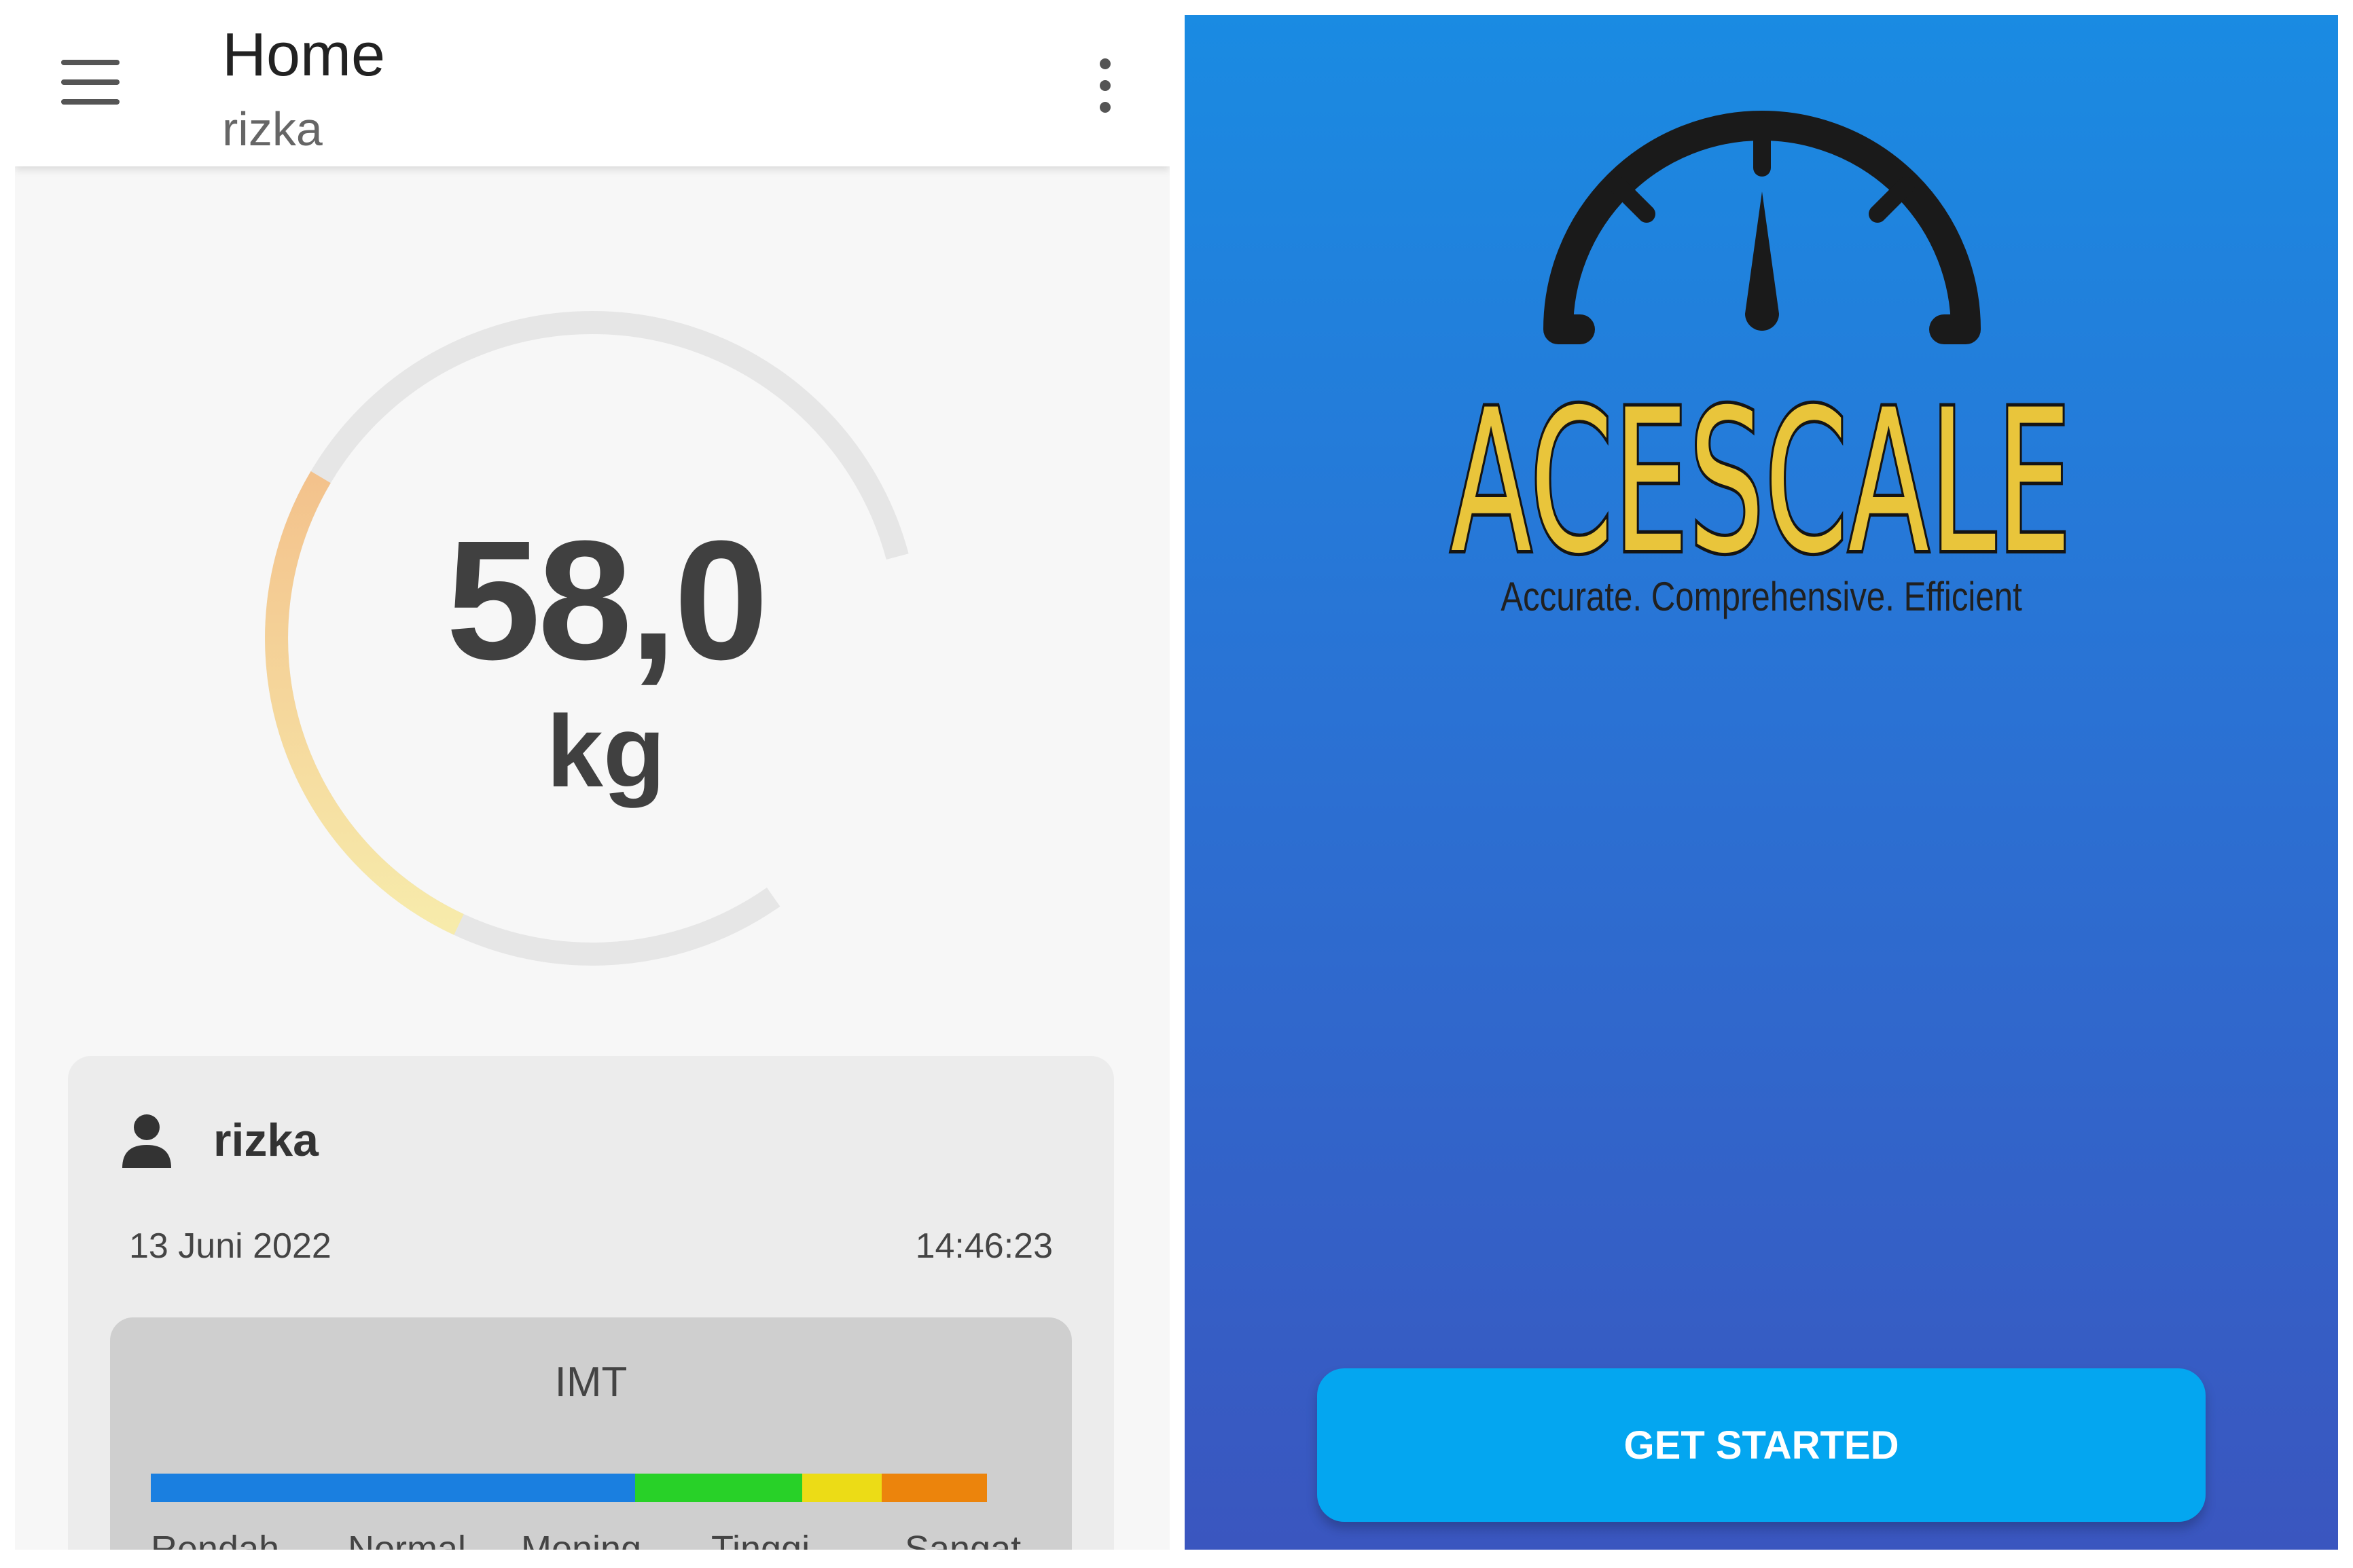 The image size is (2353, 1568). What do you see at coordinates (581, 1539) in the screenshot?
I see `imt-category: Moning` at bounding box center [581, 1539].